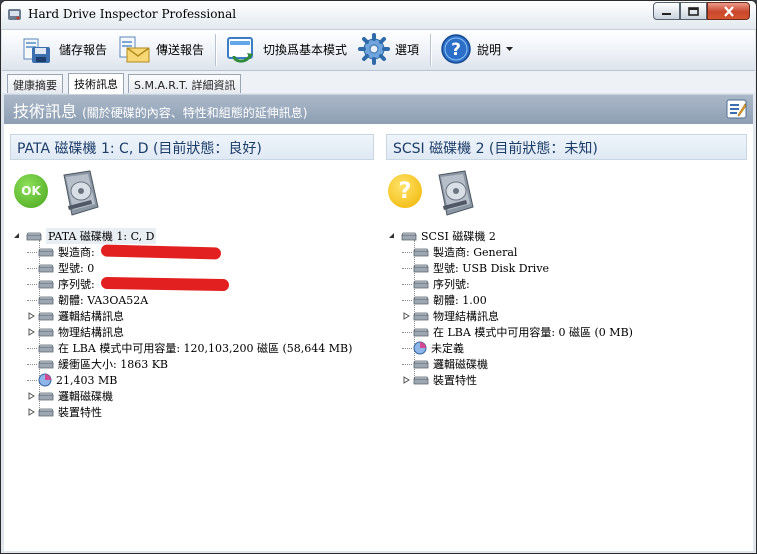  Describe the element at coordinates (460, 364) in the screenshot. I see `tree-item-label: 邏輯磁碟機` at that location.